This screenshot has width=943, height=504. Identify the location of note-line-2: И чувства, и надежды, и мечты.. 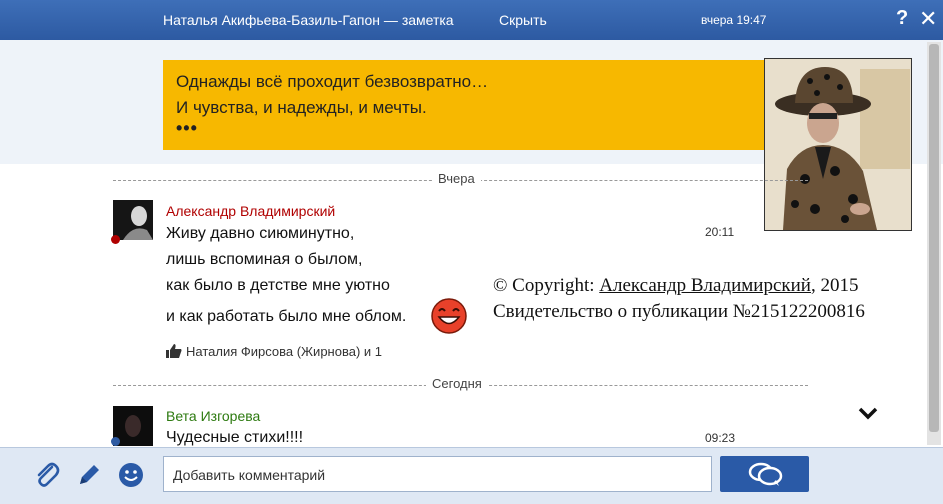
(301, 107).